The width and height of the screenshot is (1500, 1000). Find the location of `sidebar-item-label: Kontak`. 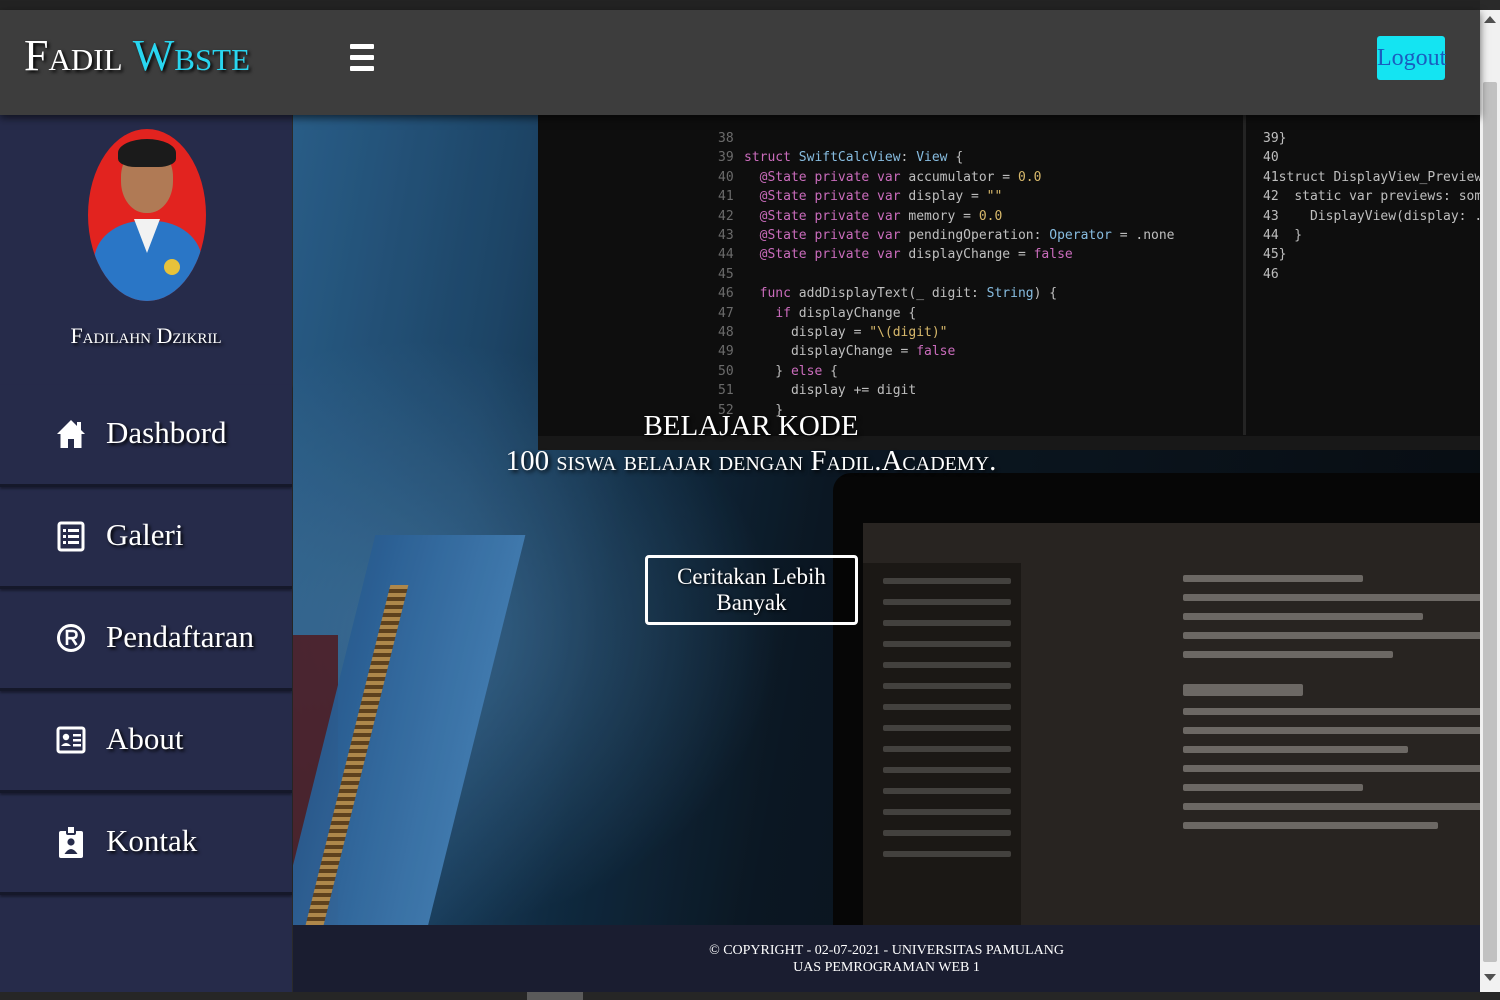

sidebar-item-label: Kontak is located at coordinates (152, 840).